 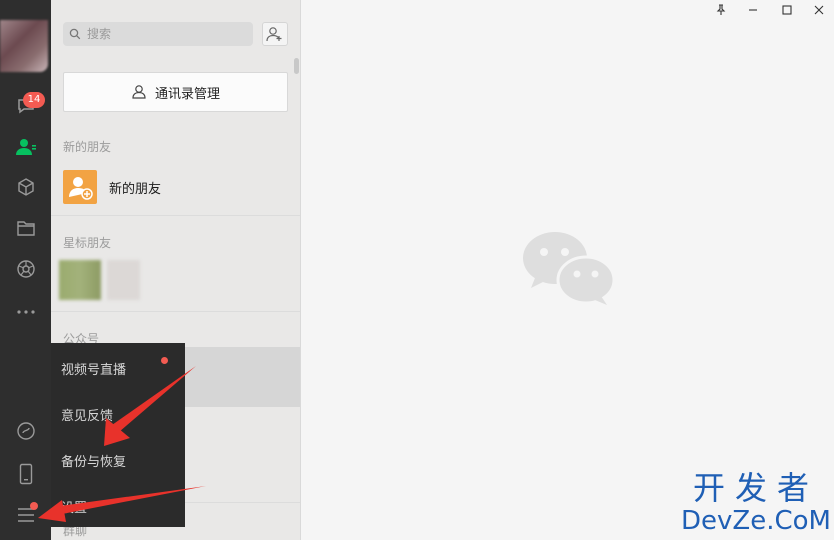 I want to click on contacts-icon, so click(x=25, y=147).